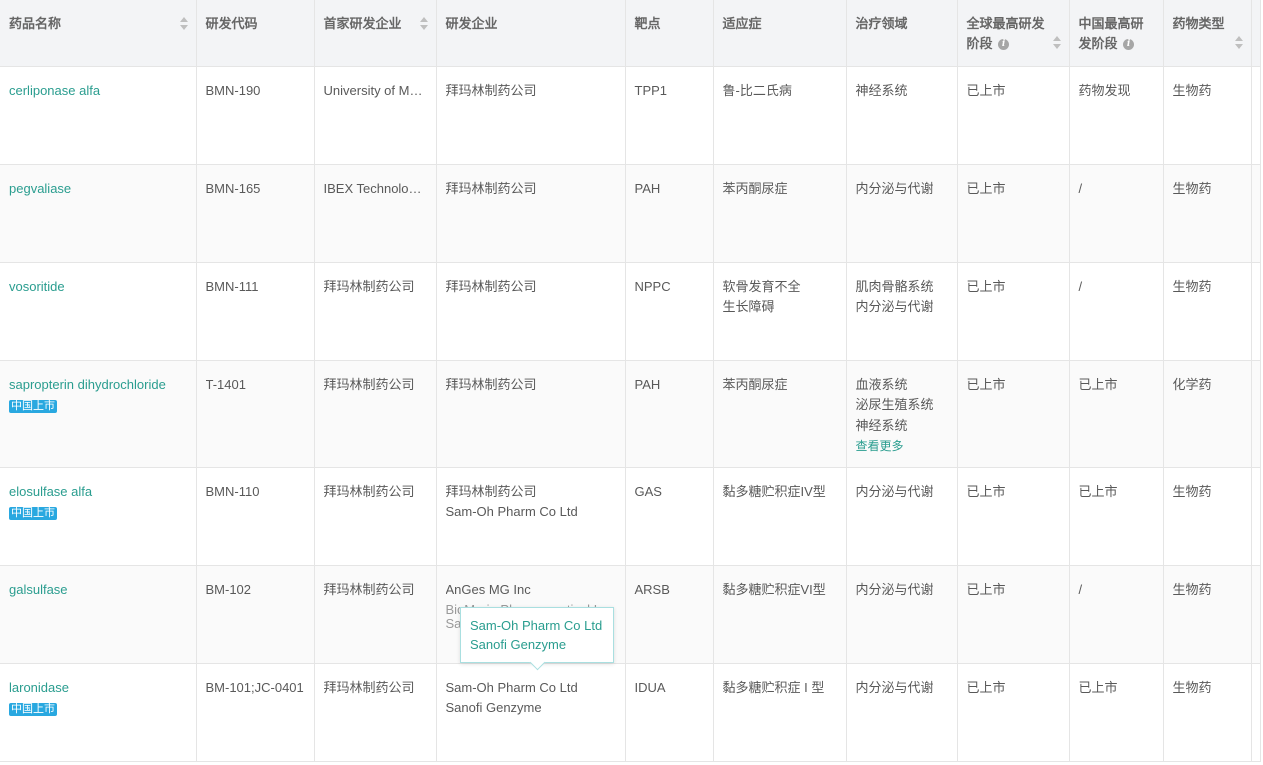 The image size is (1263, 765). Describe the element at coordinates (98, 614) in the screenshot. I see `cell-drug-name: galsulfase` at that location.